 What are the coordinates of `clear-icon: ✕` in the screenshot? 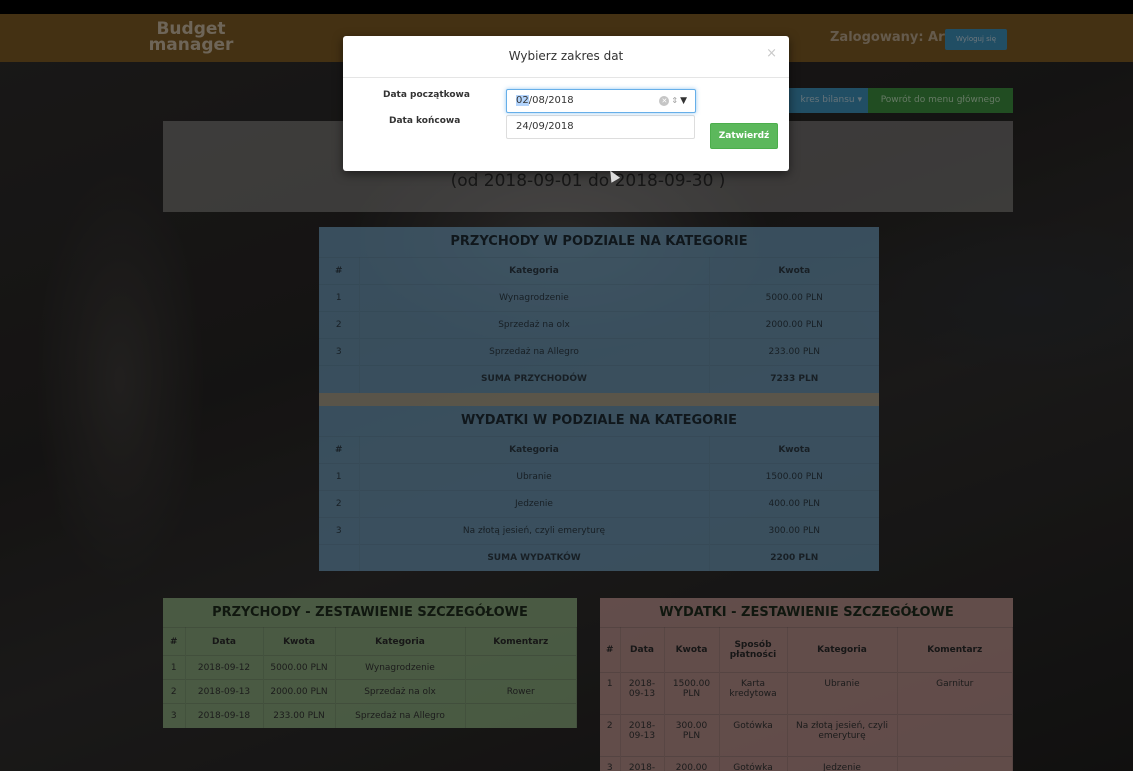 It's located at (664, 100).